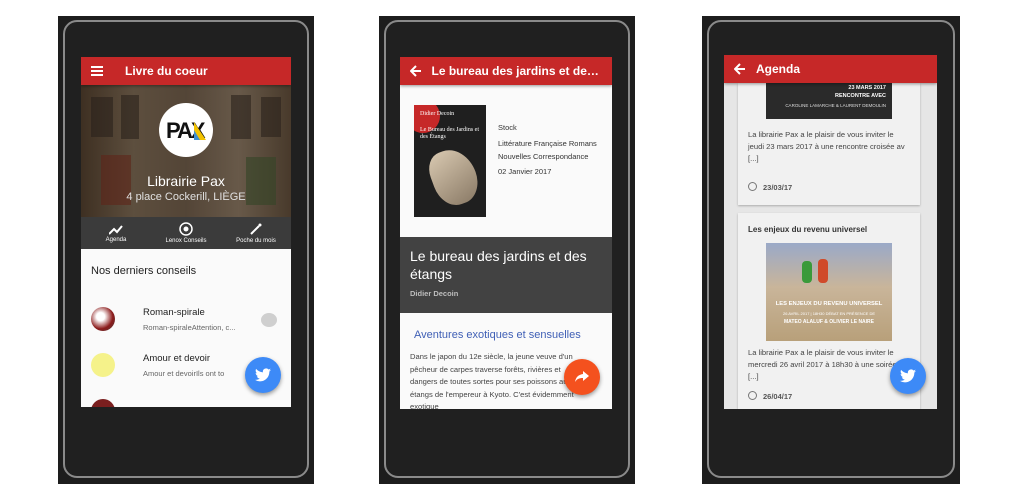 The height and width of the screenshot is (500, 1024). I want to click on release-date: 02 Janvier 2017, so click(525, 171).